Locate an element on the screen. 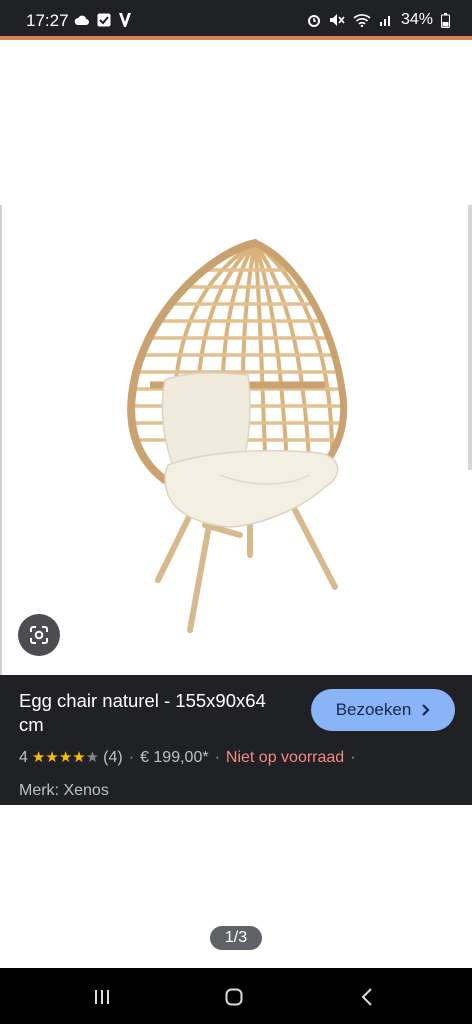 The width and height of the screenshot is (472, 1024). cloud-icon is located at coordinates (81, 20).